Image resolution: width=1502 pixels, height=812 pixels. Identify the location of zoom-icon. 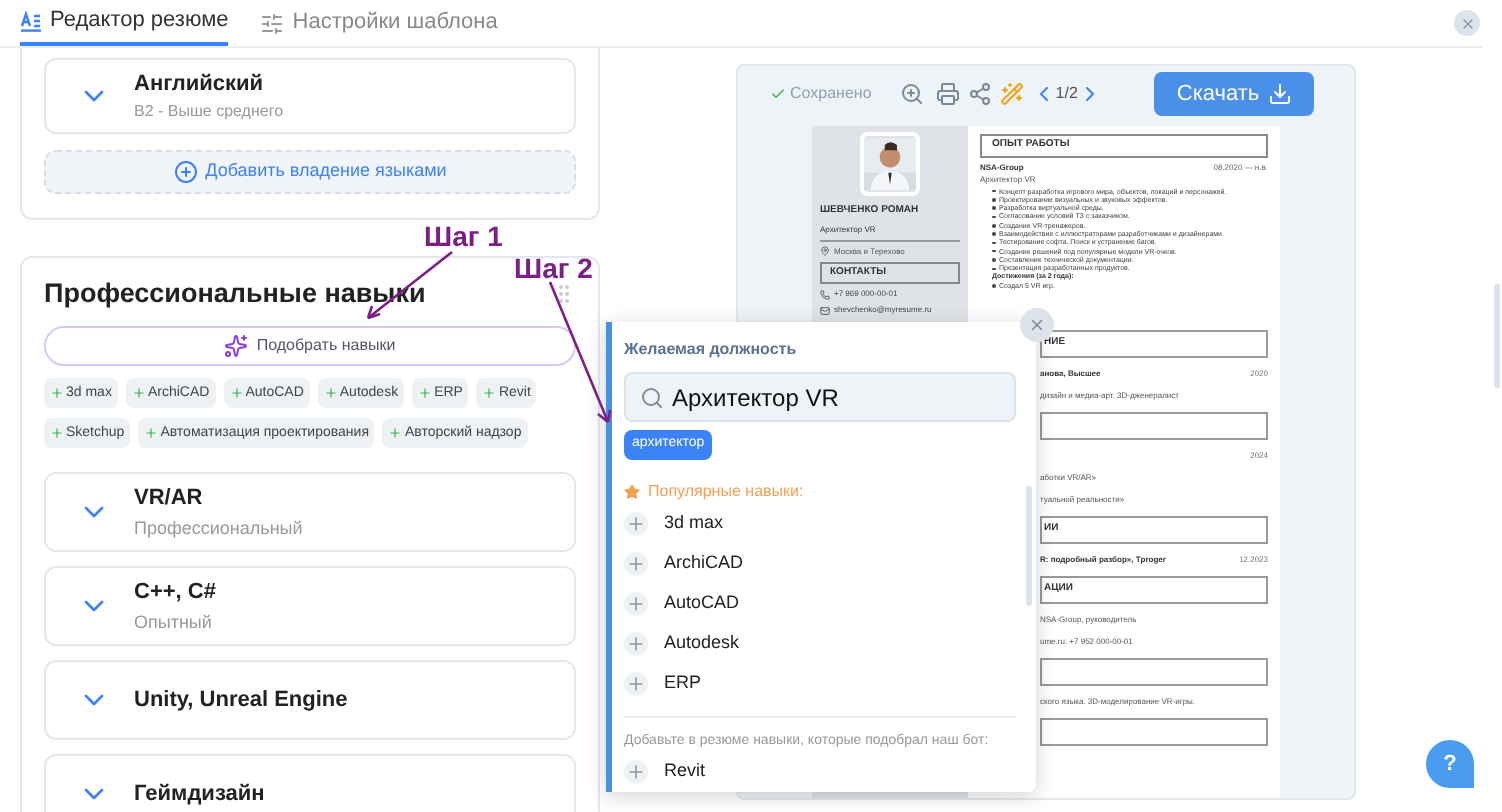
(911, 94).